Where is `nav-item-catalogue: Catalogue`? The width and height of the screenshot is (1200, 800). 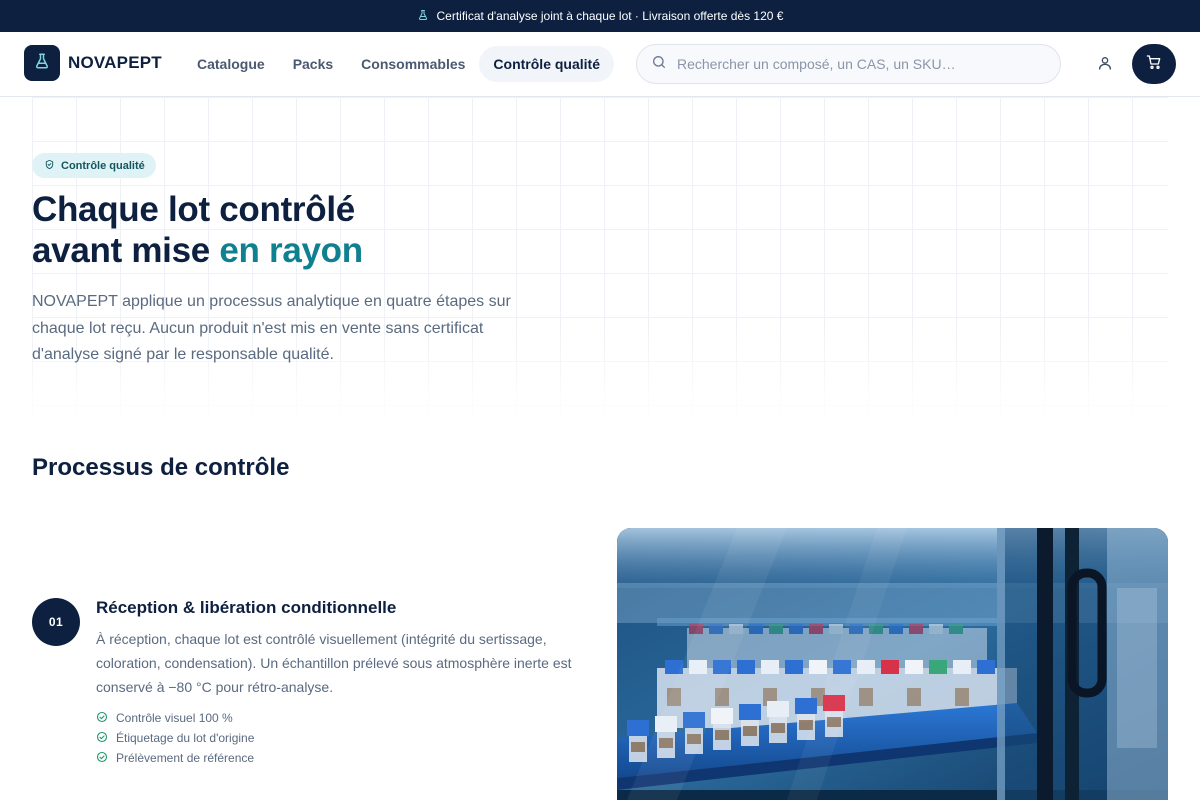
nav-item-catalogue: Catalogue is located at coordinates (231, 64).